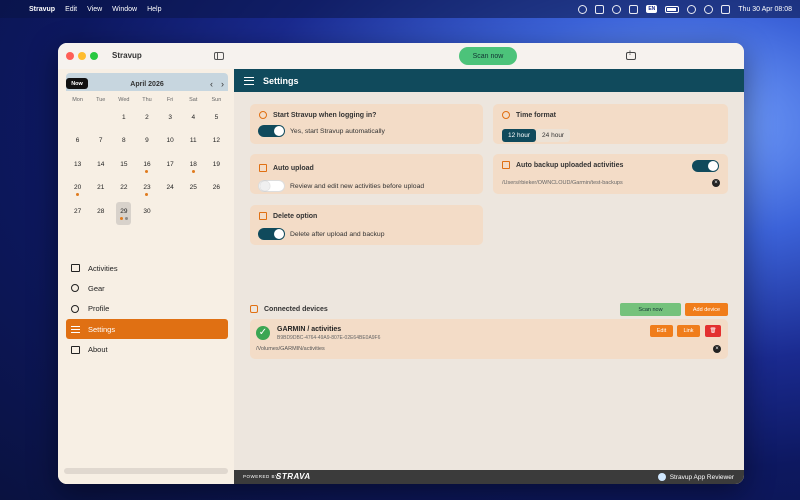 This screenshot has width=800, height=500. I want to click on add-device-button: Add device, so click(706, 309).